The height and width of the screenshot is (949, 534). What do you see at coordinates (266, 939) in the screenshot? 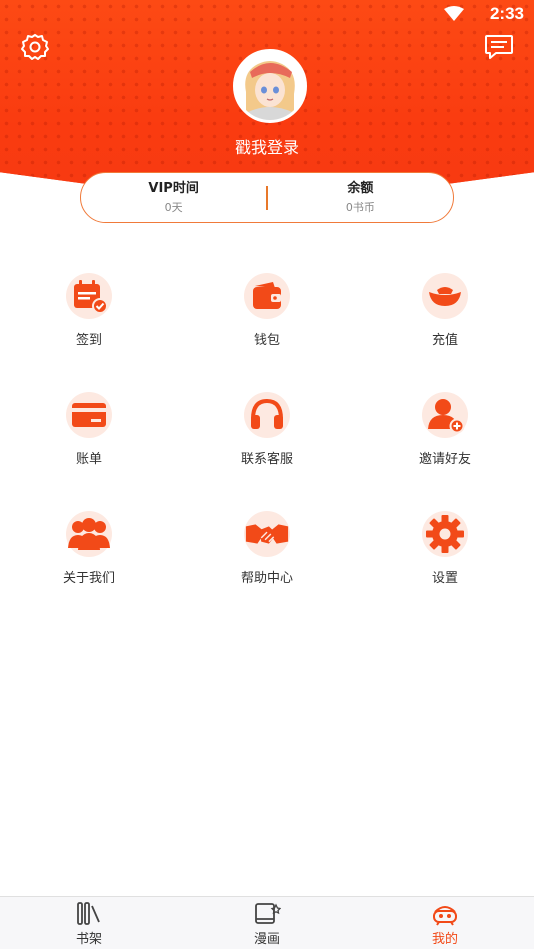
I see `tab-label-comics: 漫画` at bounding box center [266, 939].